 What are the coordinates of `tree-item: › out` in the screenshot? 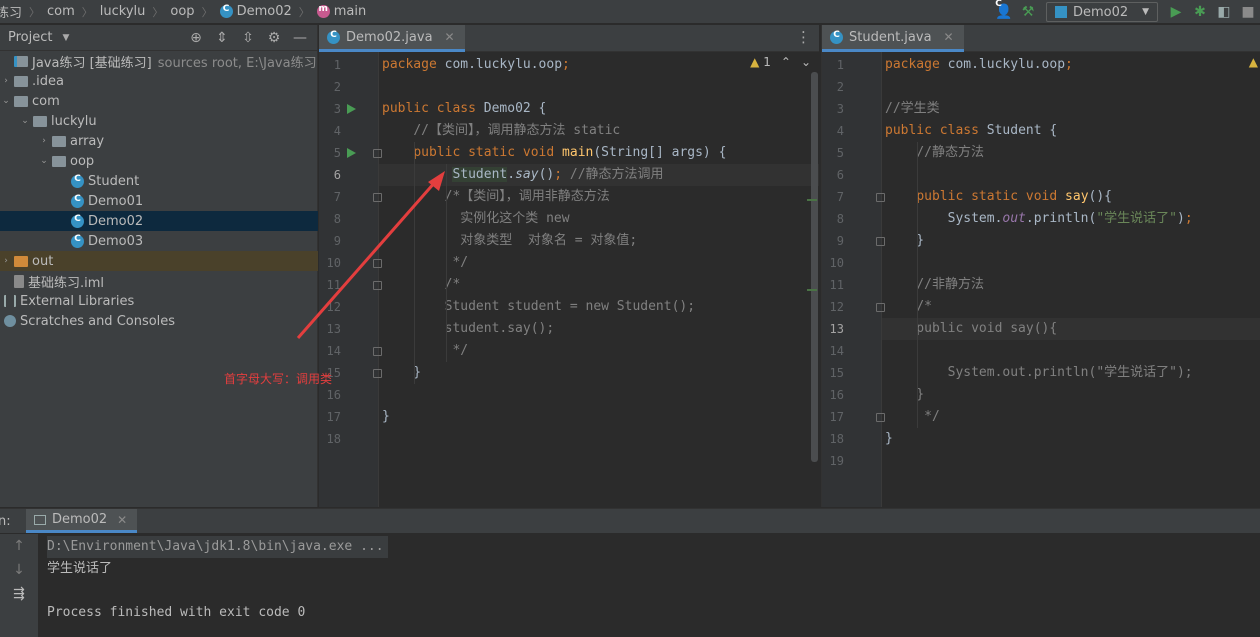 It's located at (159, 261).